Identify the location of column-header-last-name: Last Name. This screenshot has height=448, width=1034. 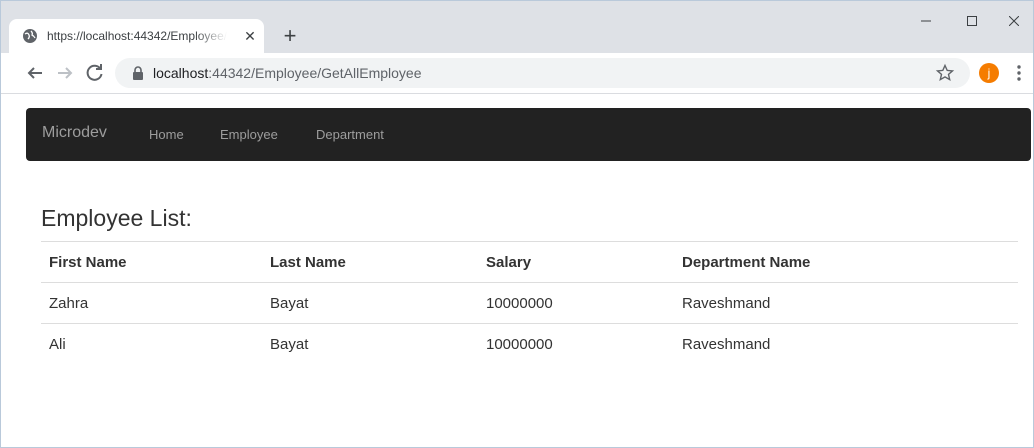
(370, 262).